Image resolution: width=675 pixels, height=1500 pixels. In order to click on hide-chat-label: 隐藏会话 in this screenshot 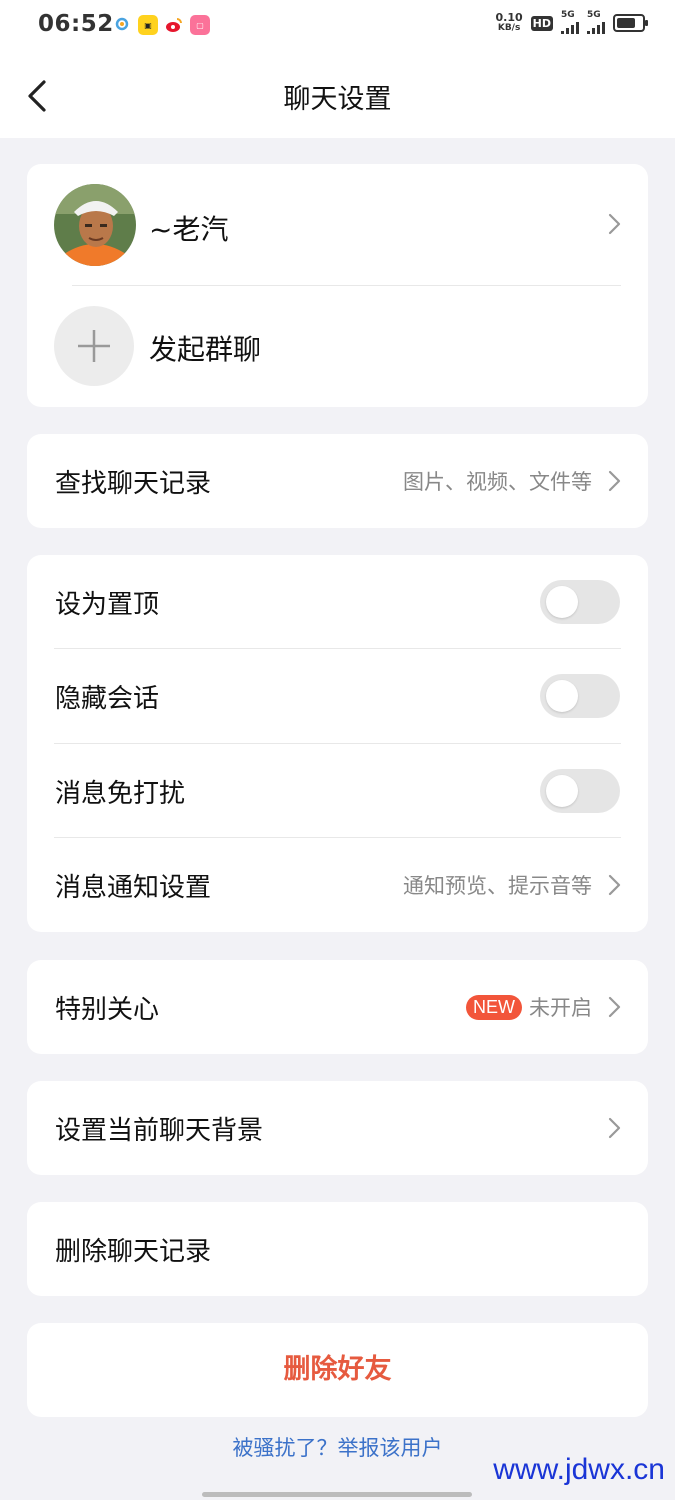, I will do `click(107, 698)`.